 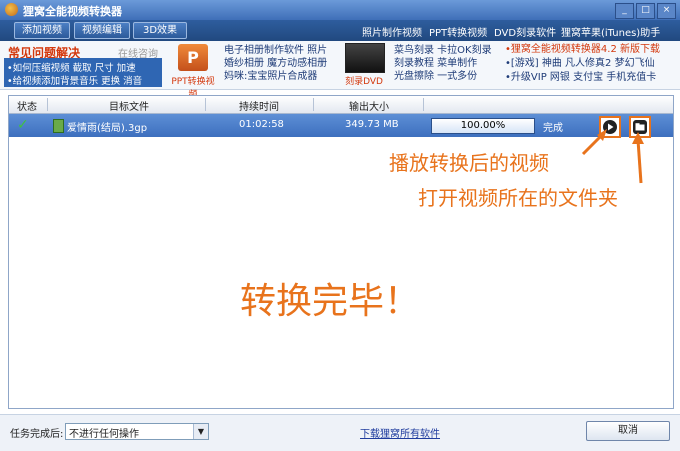 I want to click on annotation-arrows, so click(x=612, y=156).